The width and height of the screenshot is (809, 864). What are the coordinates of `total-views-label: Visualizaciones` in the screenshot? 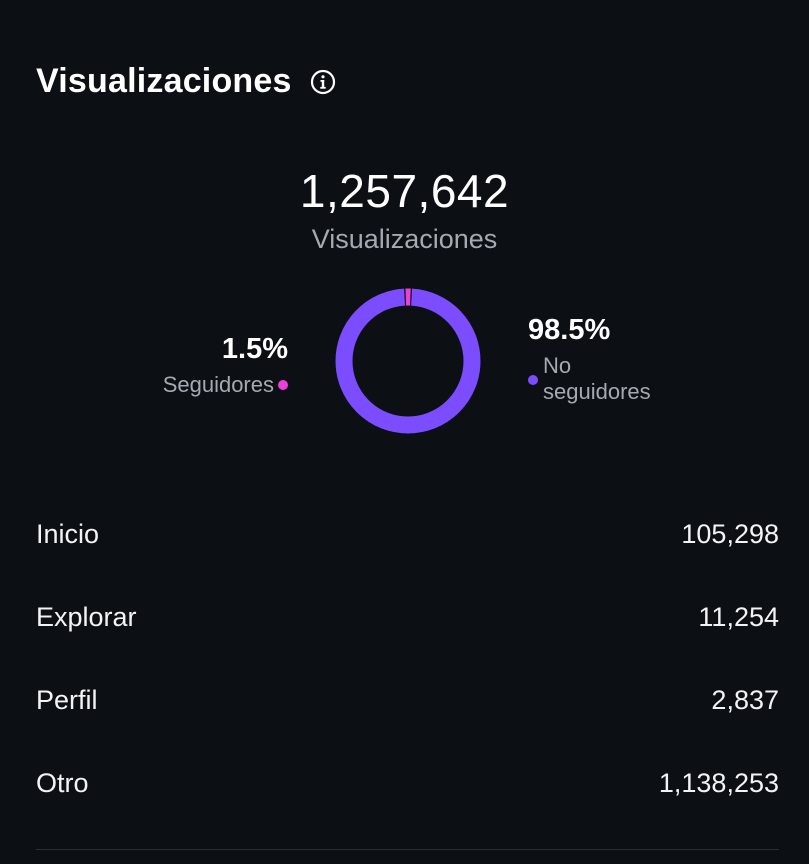 It's located at (404, 239).